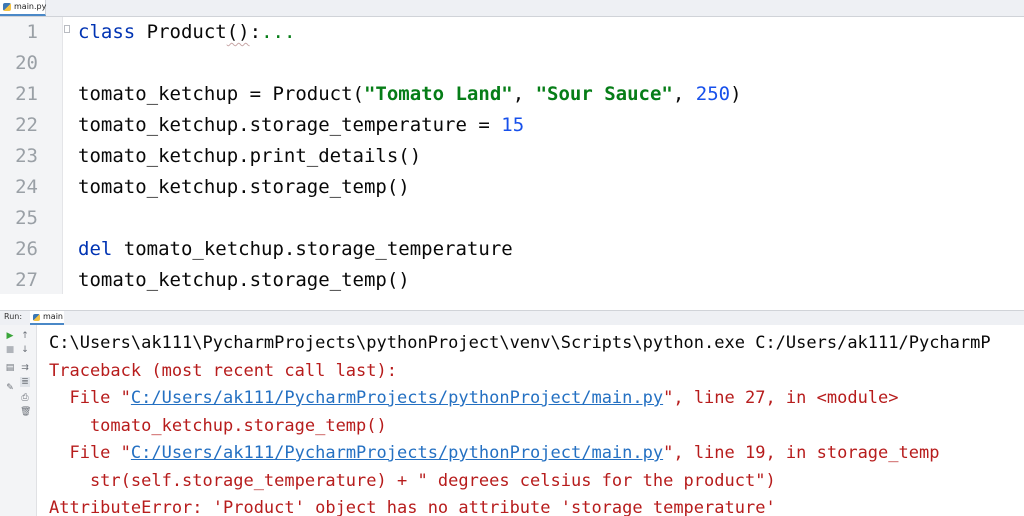 This screenshot has height=516, width=1024. Describe the element at coordinates (713, 94) in the screenshot. I see `code-token: 250` at that location.